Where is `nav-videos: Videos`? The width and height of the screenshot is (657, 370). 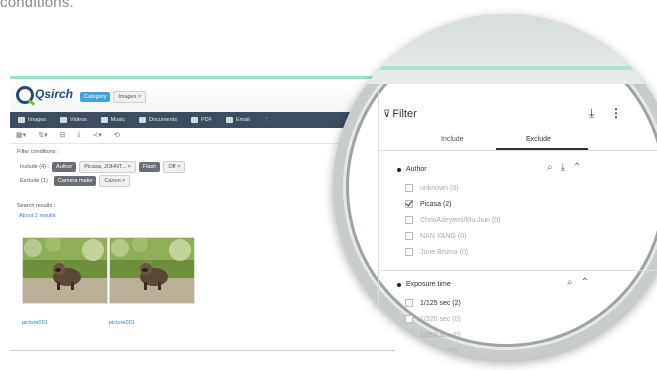
nav-videos: Videos is located at coordinates (73, 120).